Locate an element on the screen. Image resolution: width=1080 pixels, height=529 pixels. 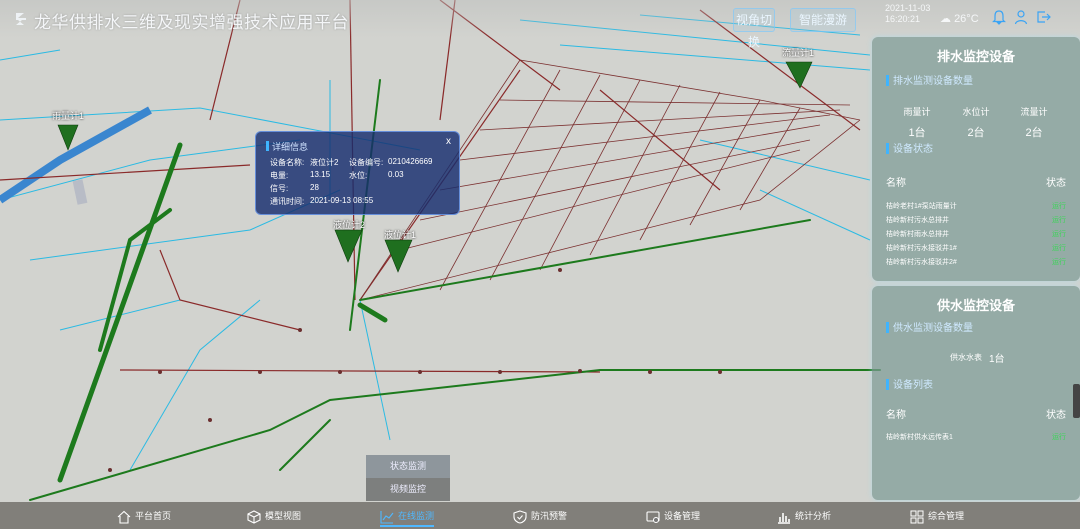
stat-flow-meter: 流量计 2台 is located at coordinates (1034, 122).